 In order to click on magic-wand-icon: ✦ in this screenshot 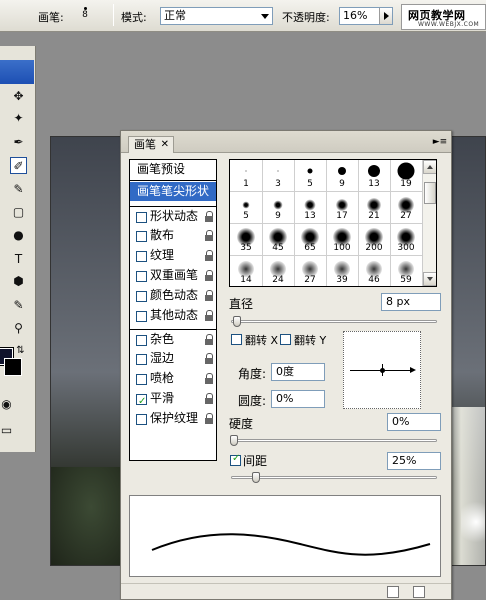, I will do `click(18, 118)`.